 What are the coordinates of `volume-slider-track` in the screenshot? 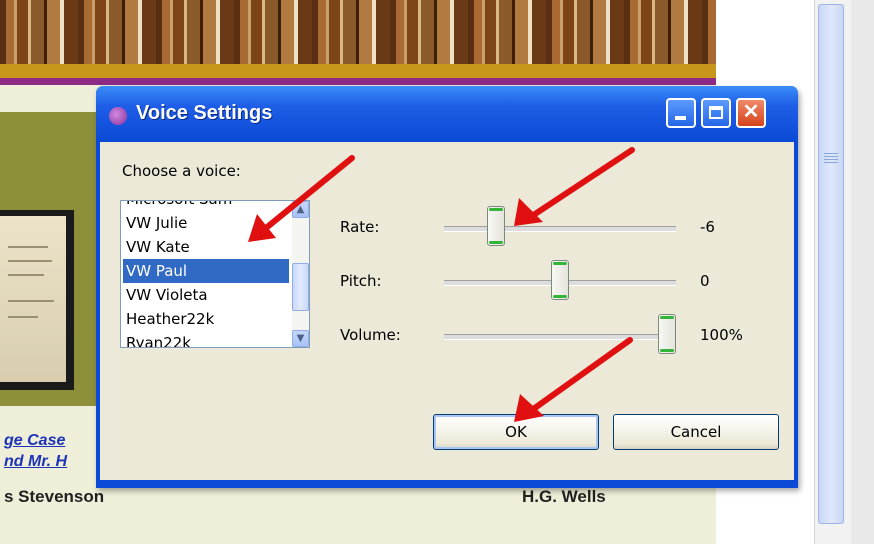 It's located at (560, 337).